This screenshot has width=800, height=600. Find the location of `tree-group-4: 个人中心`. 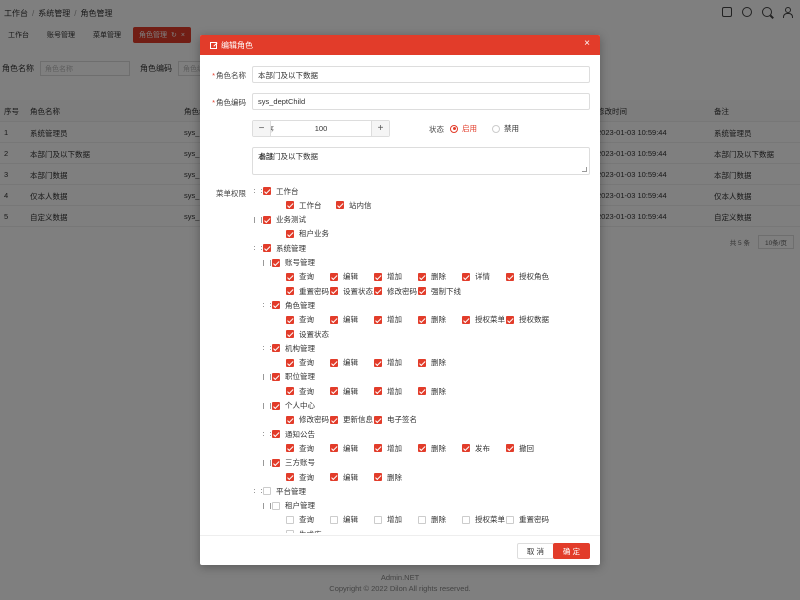

tree-group-4: 个人中心 is located at coordinates (289, 406).